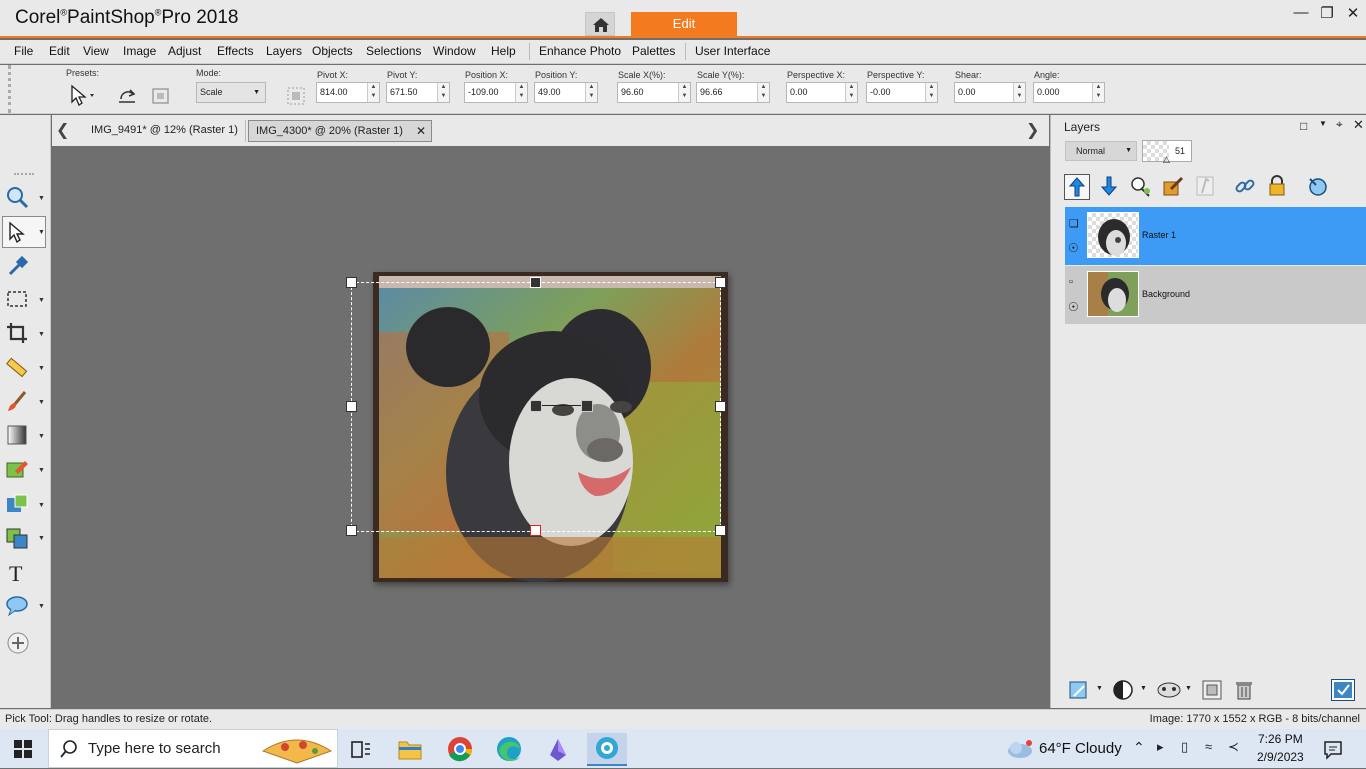  What do you see at coordinates (1169, 690) in the screenshot?
I see `mask-layer-button` at bounding box center [1169, 690].